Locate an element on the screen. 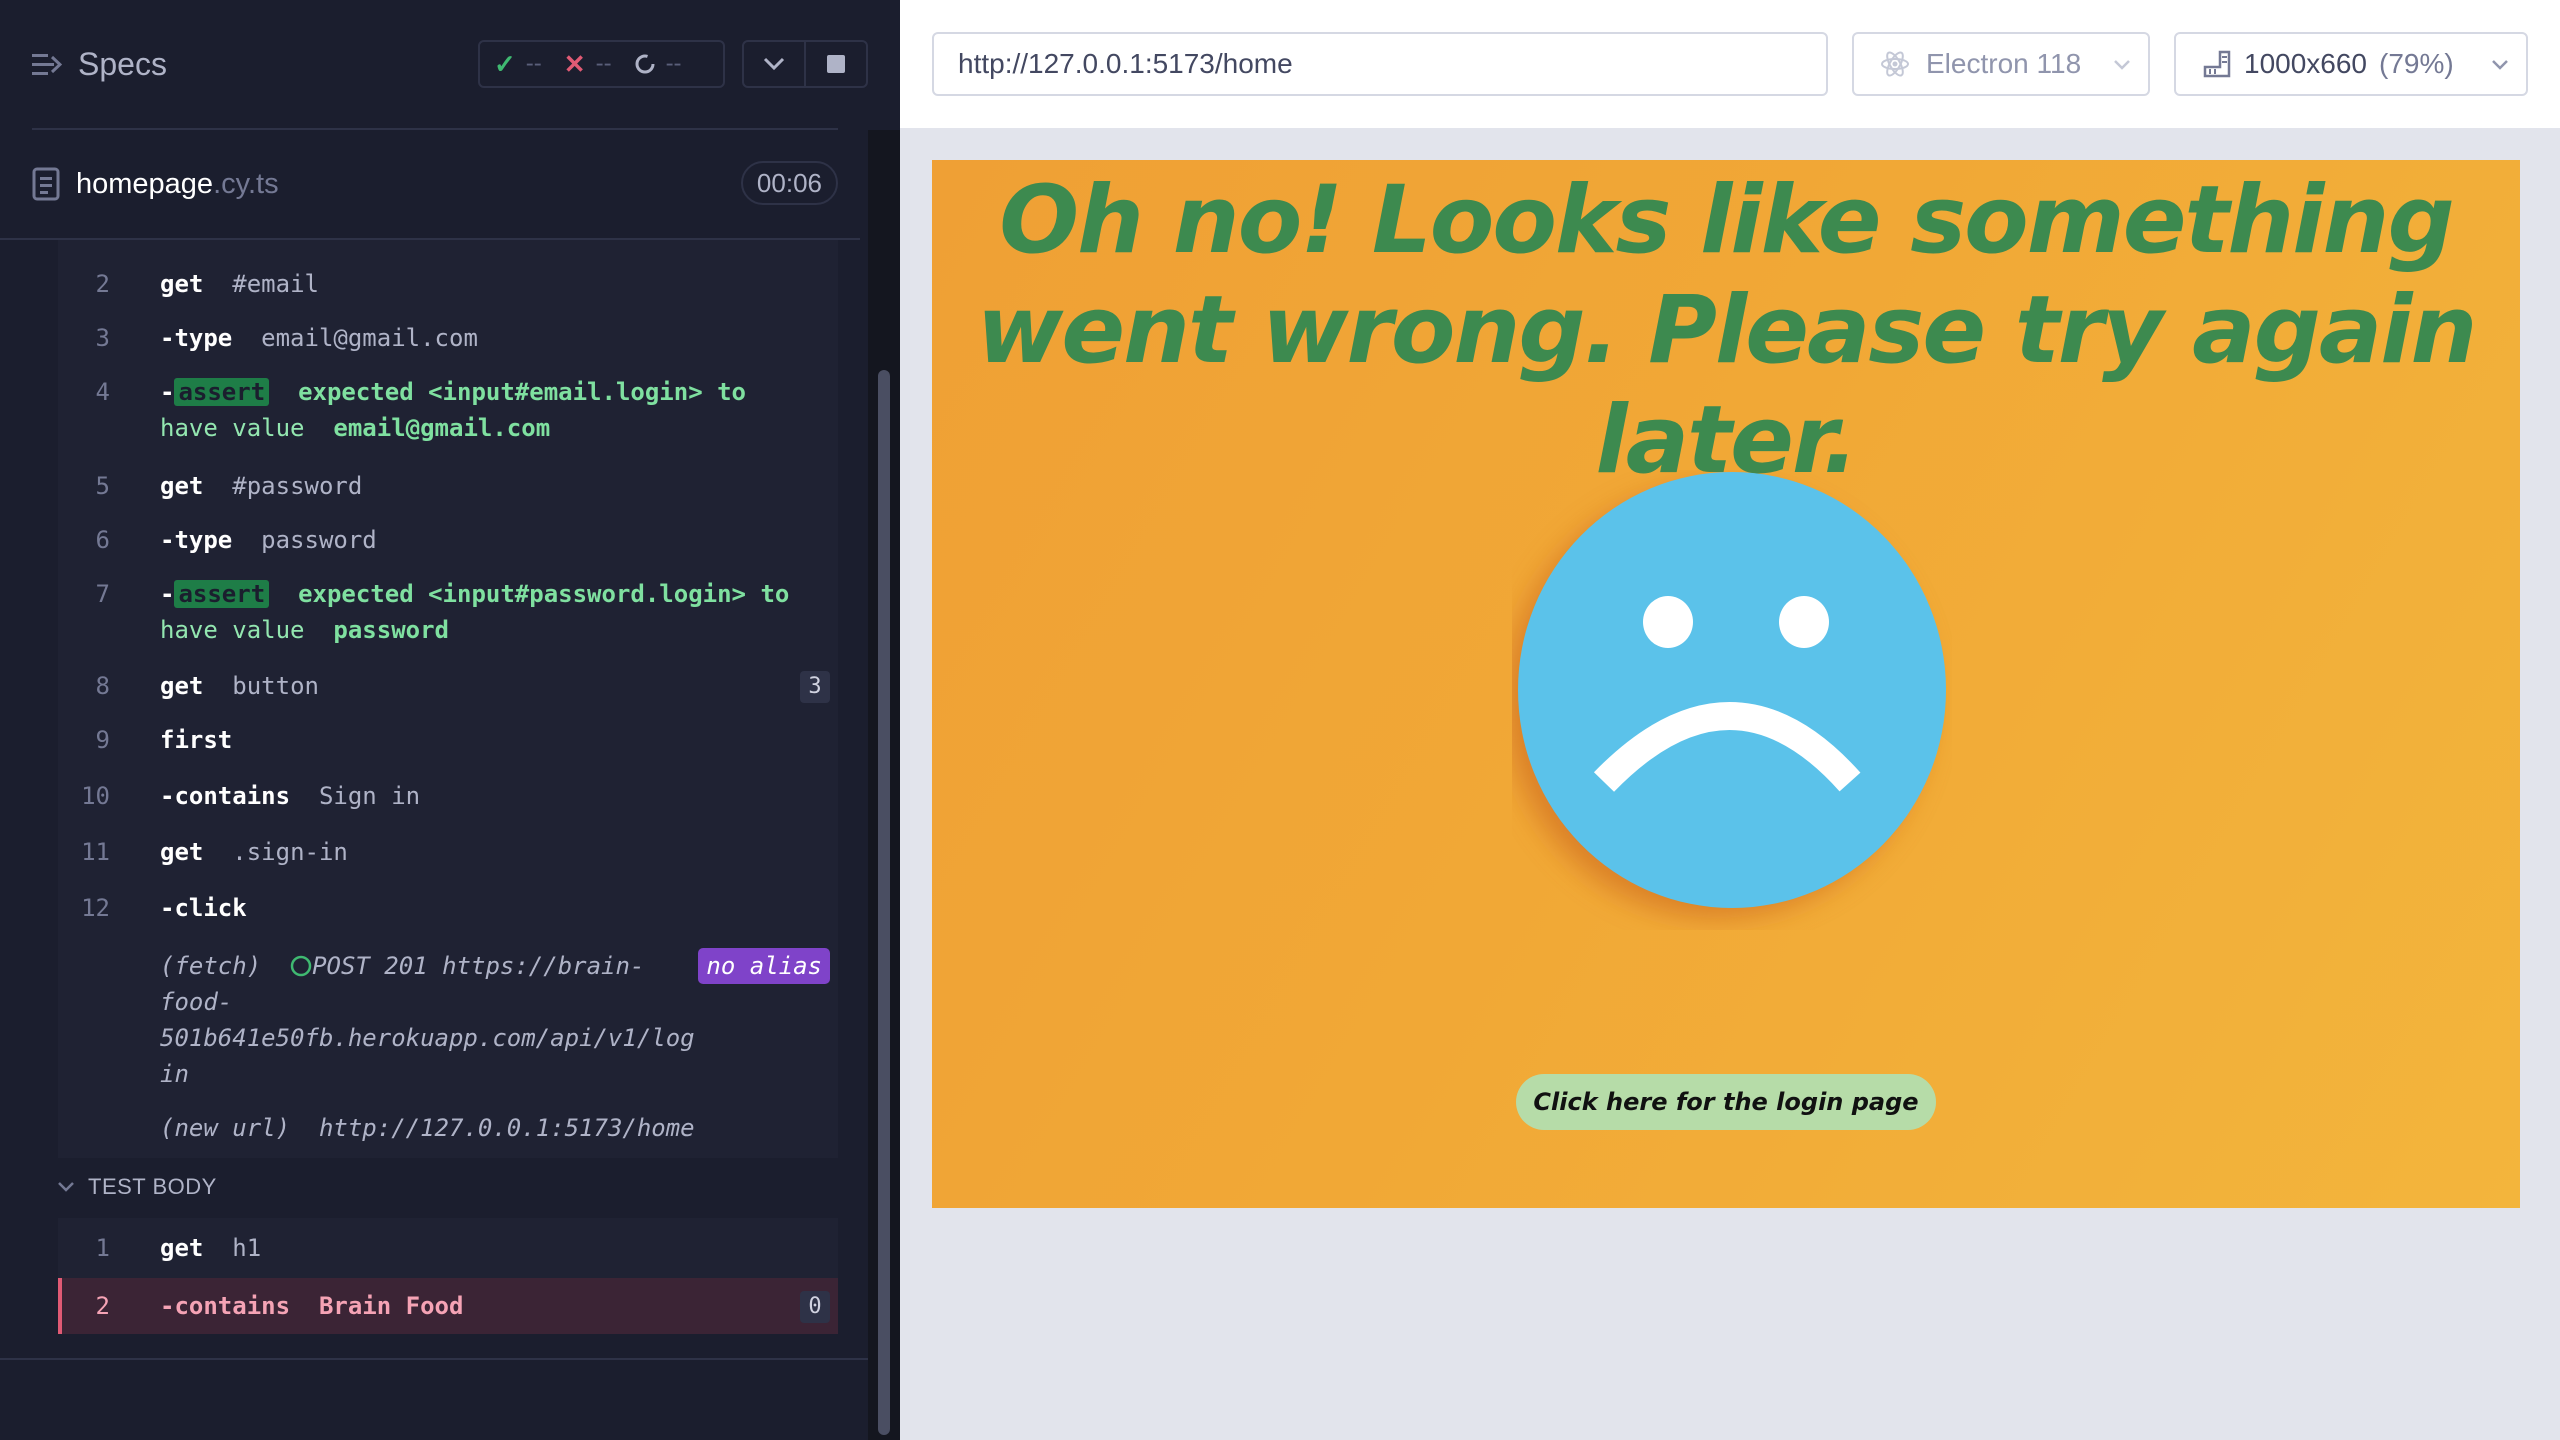 This screenshot has width=2560, height=1440. sad-face-icon is located at coordinates (1729, 695).